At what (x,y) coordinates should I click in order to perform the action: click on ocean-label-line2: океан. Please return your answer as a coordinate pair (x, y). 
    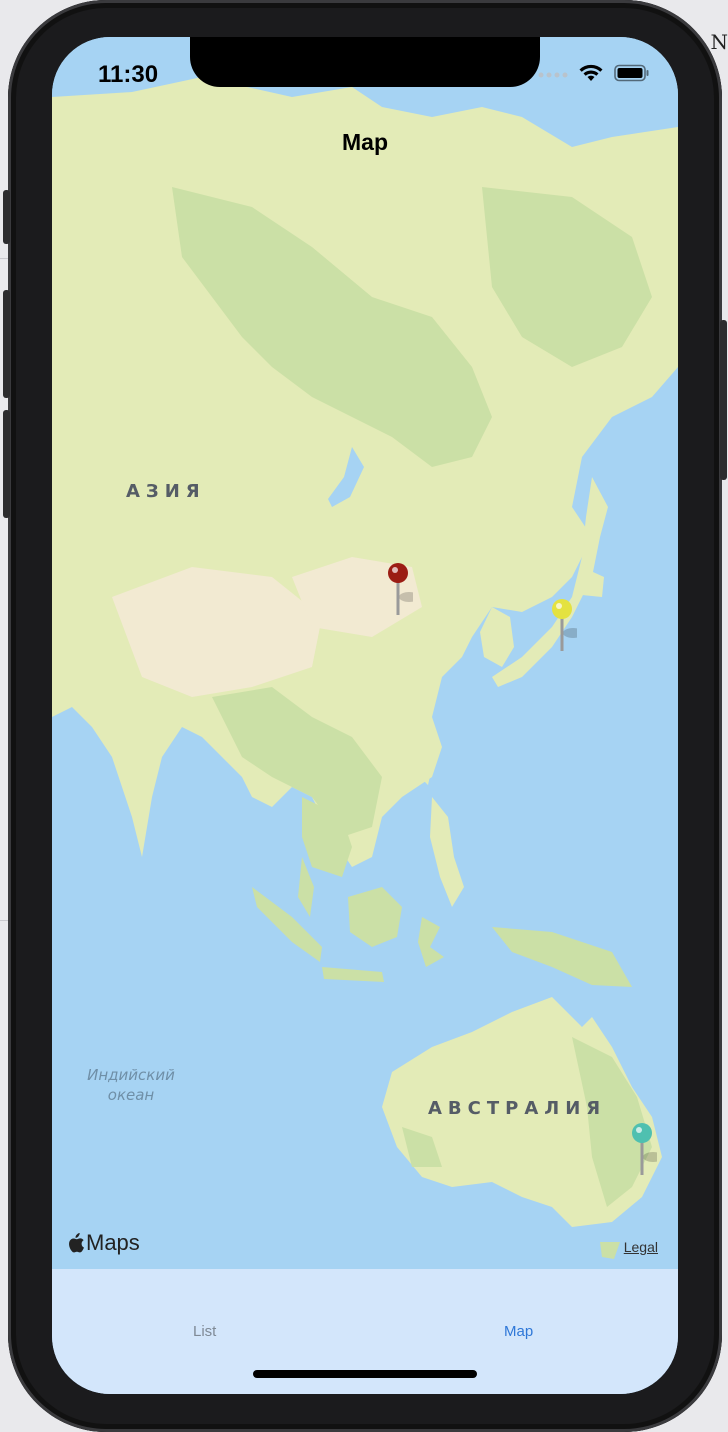
    Looking at the image, I should click on (131, 1095).